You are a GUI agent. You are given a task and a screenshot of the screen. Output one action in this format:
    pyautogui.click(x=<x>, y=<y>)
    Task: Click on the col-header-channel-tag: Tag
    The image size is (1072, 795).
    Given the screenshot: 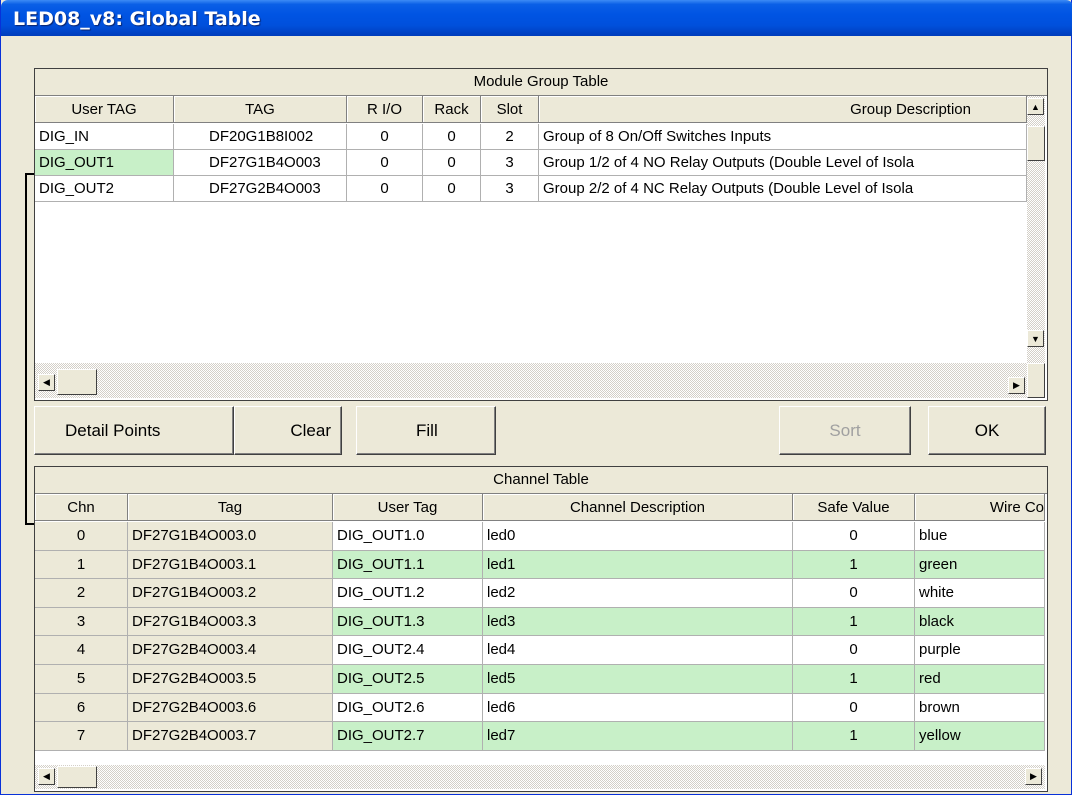 What is the action you would take?
    pyautogui.click(x=230, y=507)
    